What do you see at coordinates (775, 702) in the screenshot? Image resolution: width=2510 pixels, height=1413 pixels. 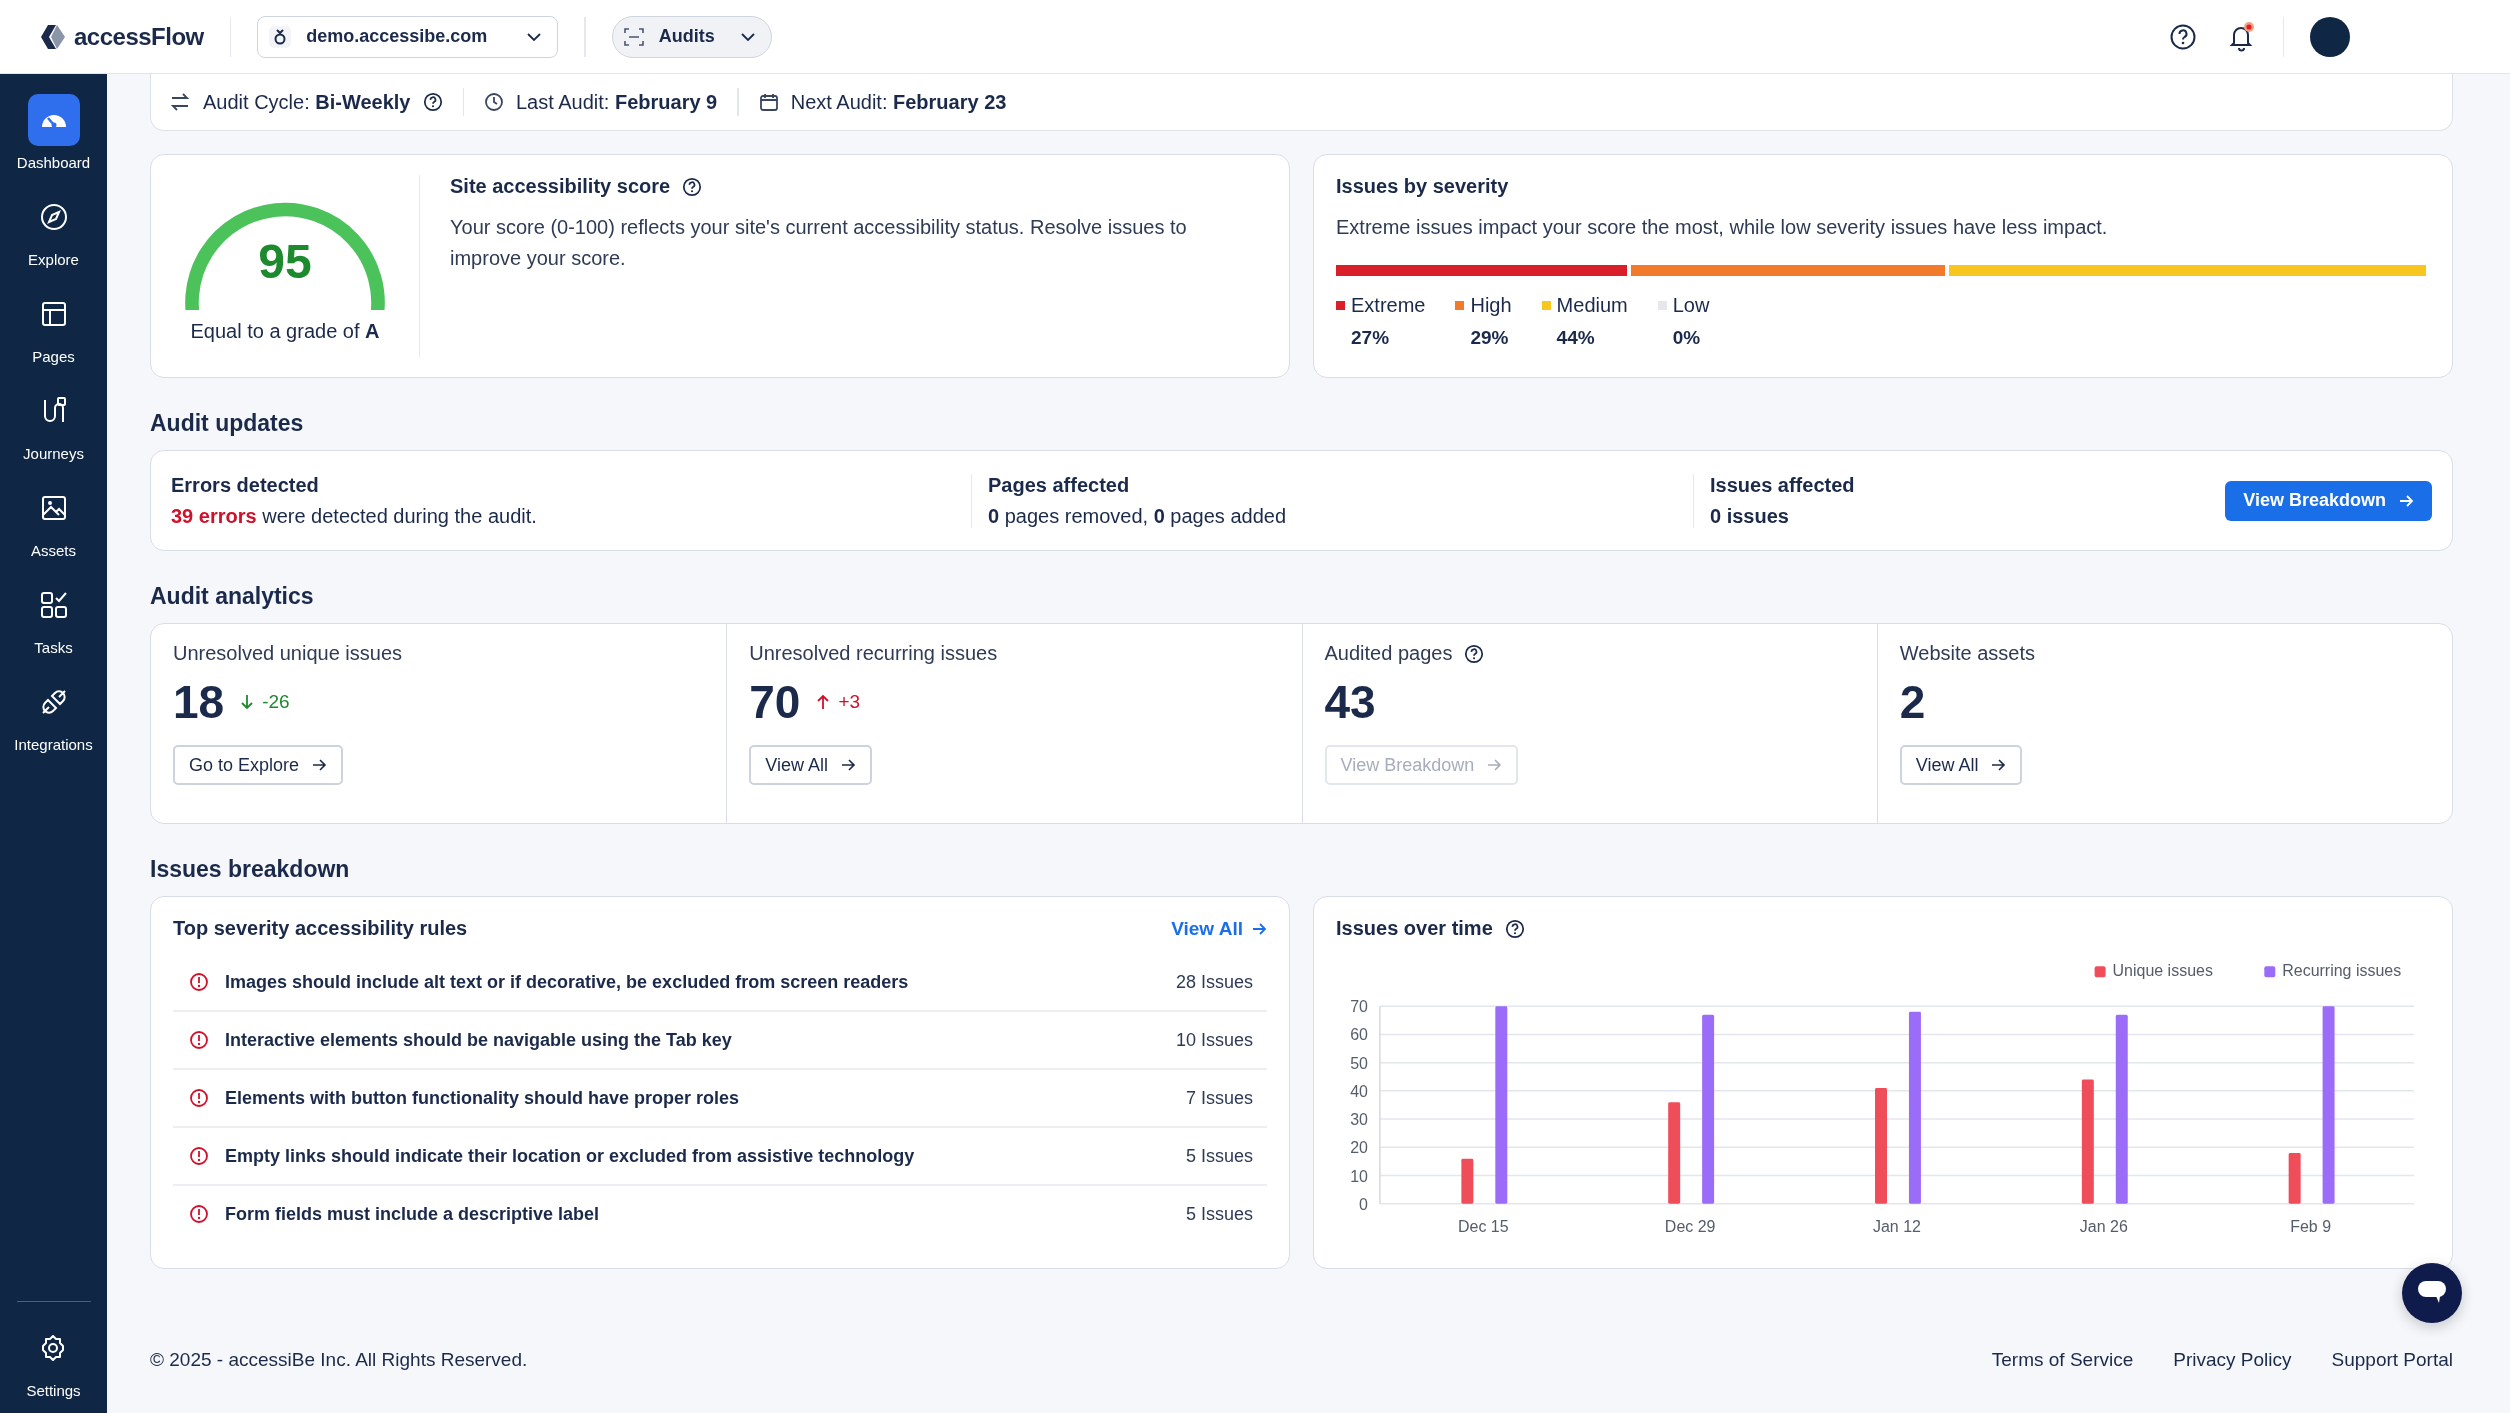 I see `metric-value: 70` at bounding box center [775, 702].